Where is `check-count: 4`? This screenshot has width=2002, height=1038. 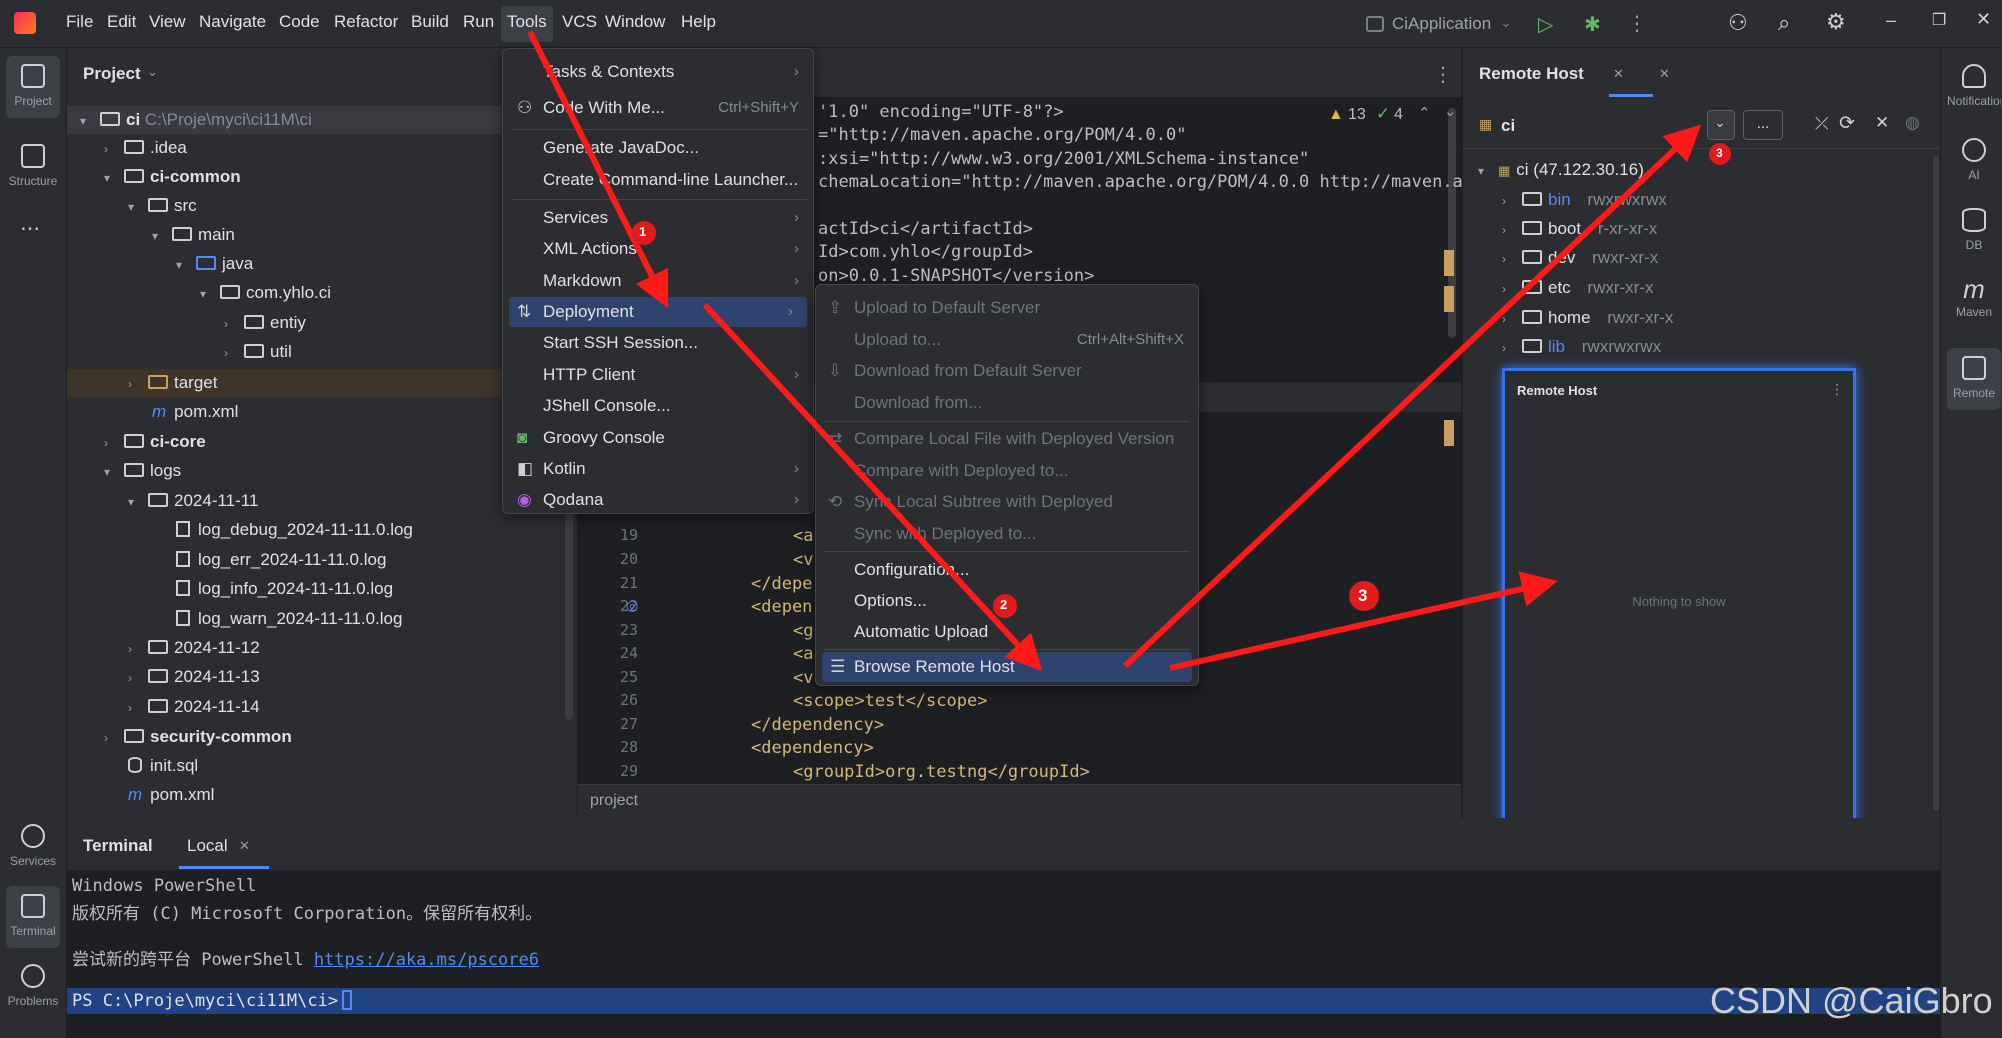 check-count: 4 is located at coordinates (1398, 115).